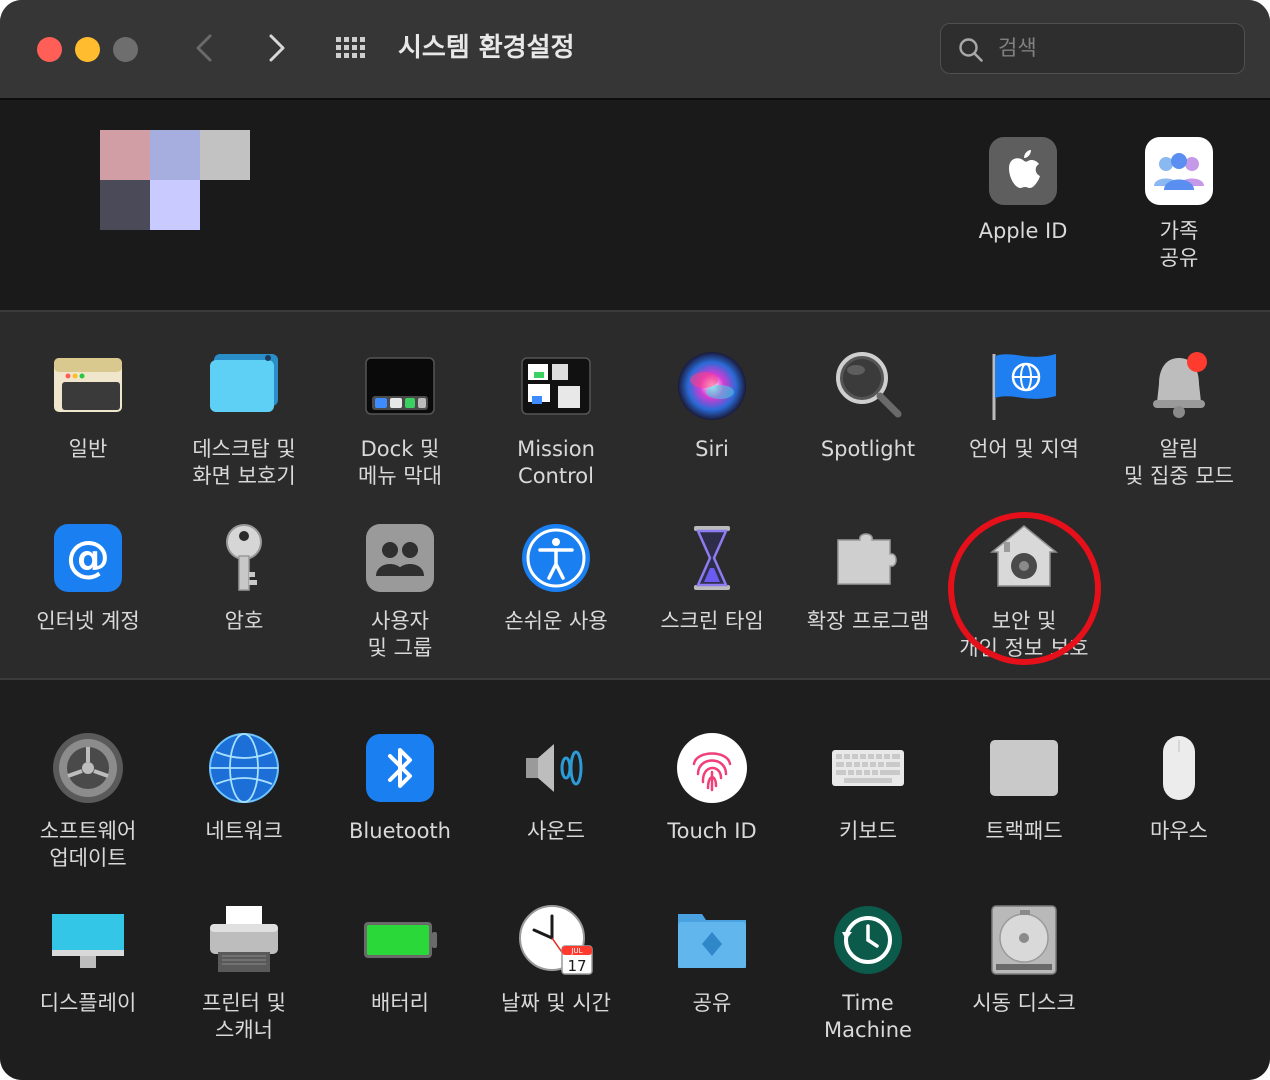  I want to click on pane-label: 디스플레이, so click(88, 1003).